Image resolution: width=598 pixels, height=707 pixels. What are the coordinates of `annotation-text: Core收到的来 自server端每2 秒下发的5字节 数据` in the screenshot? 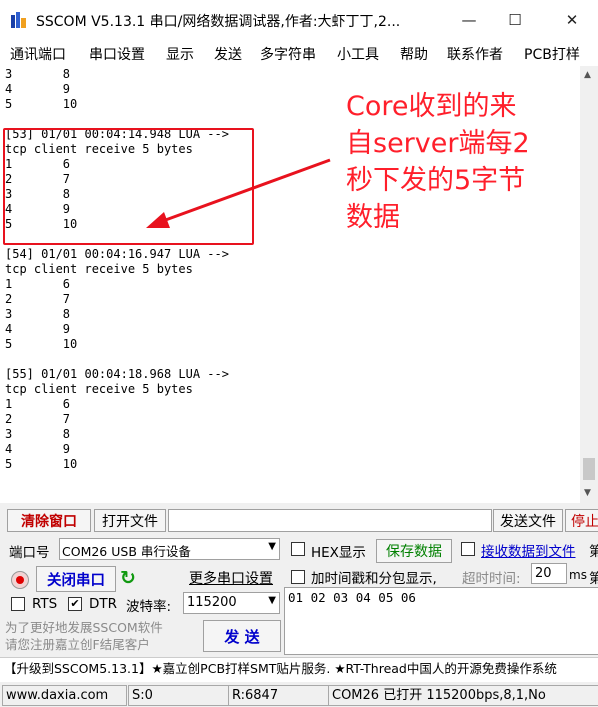 It's located at (438, 162).